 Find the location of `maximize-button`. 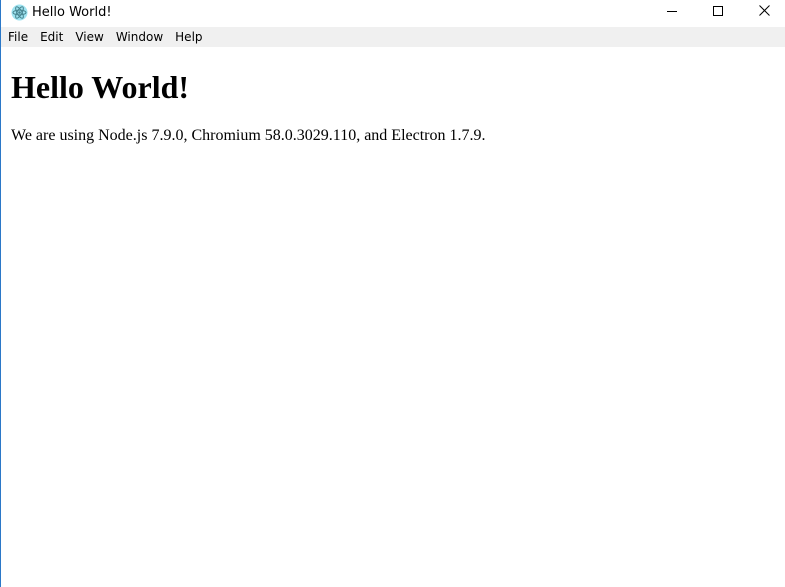

maximize-button is located at coordinates (718, 12).